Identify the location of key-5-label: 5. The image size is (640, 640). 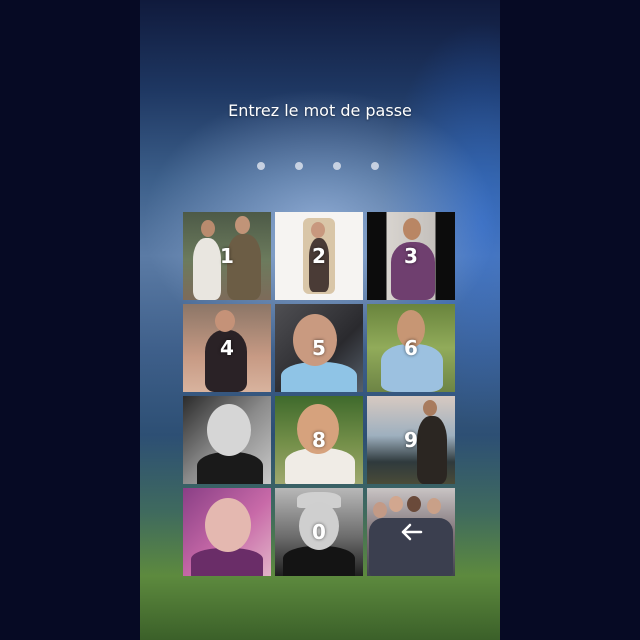
(319, 348).